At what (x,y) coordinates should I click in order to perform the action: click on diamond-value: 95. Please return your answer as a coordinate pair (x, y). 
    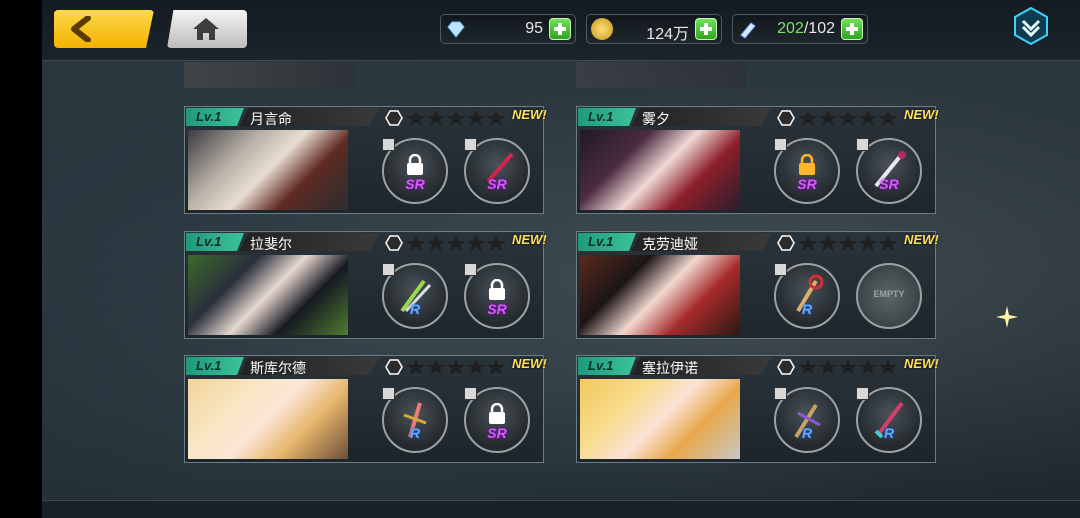
    Looking at the image, I should click on (534, 28).